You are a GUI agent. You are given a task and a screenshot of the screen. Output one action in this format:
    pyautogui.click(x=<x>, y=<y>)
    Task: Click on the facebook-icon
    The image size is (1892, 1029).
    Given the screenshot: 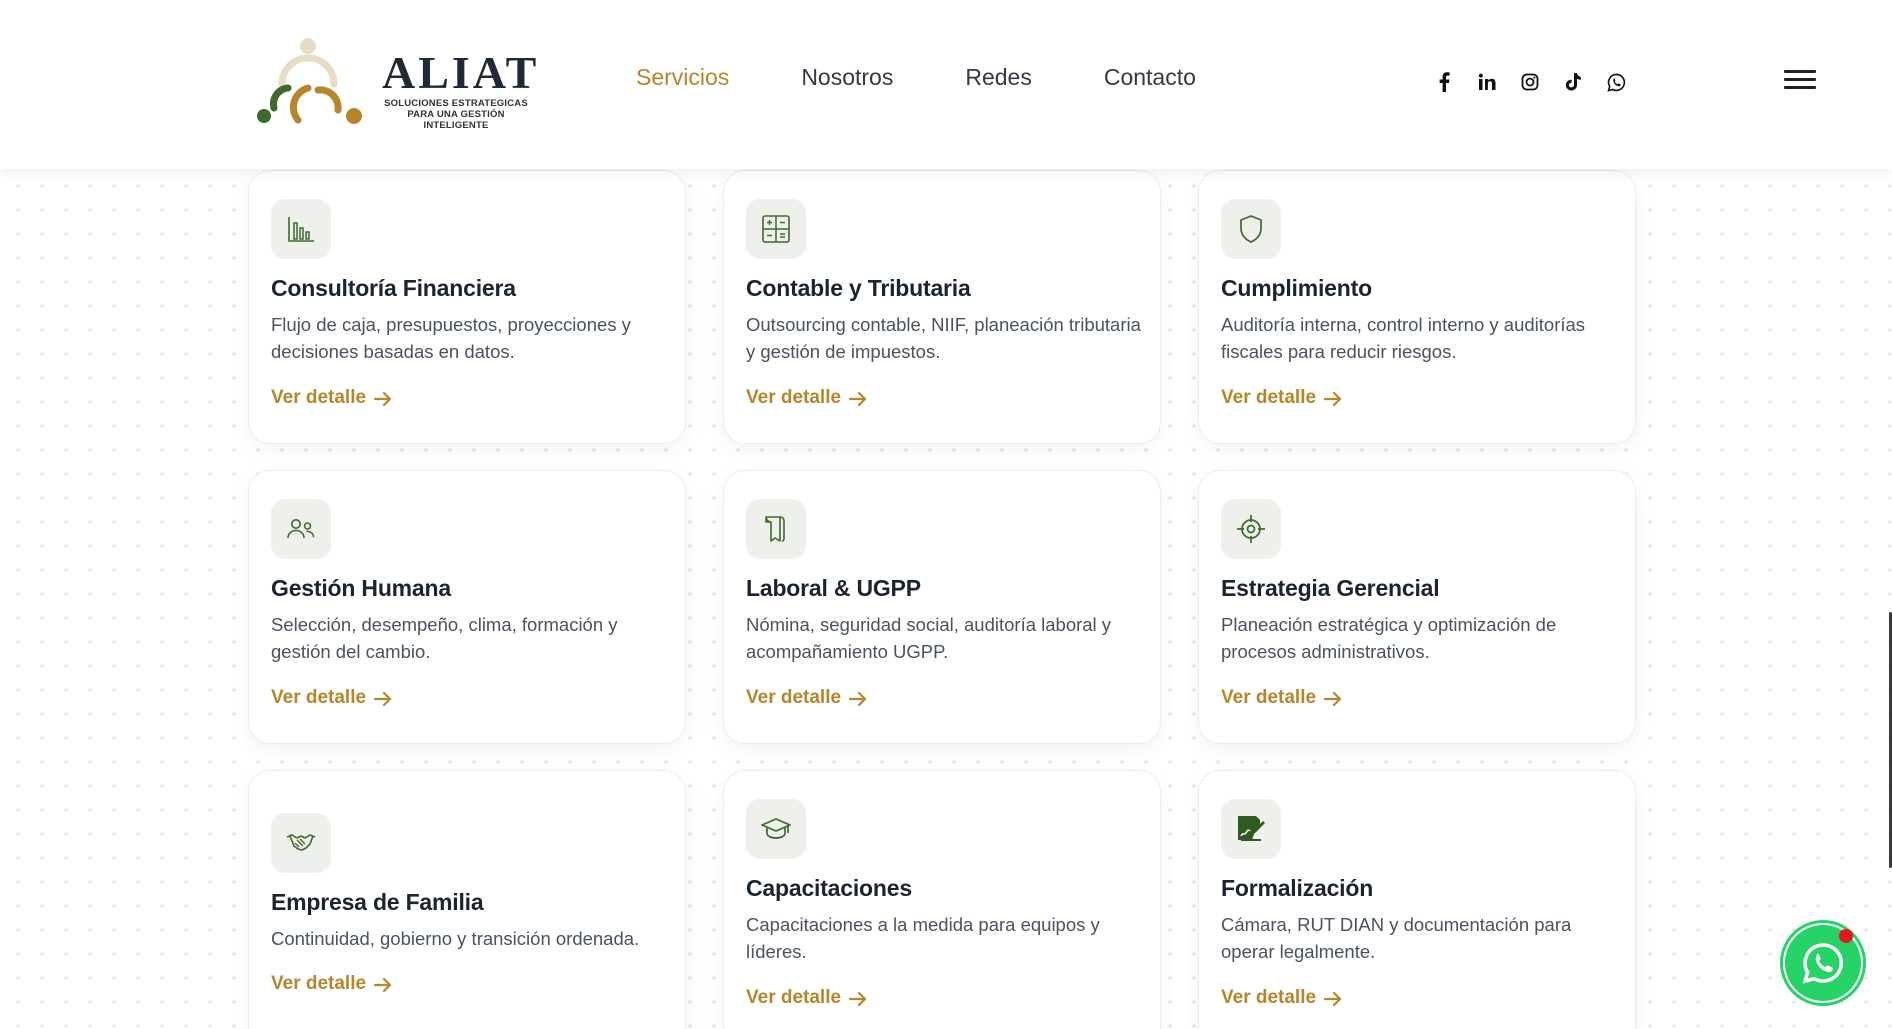 What is the action you would take?
    pyautogui.click(x=1444, y=82)
    